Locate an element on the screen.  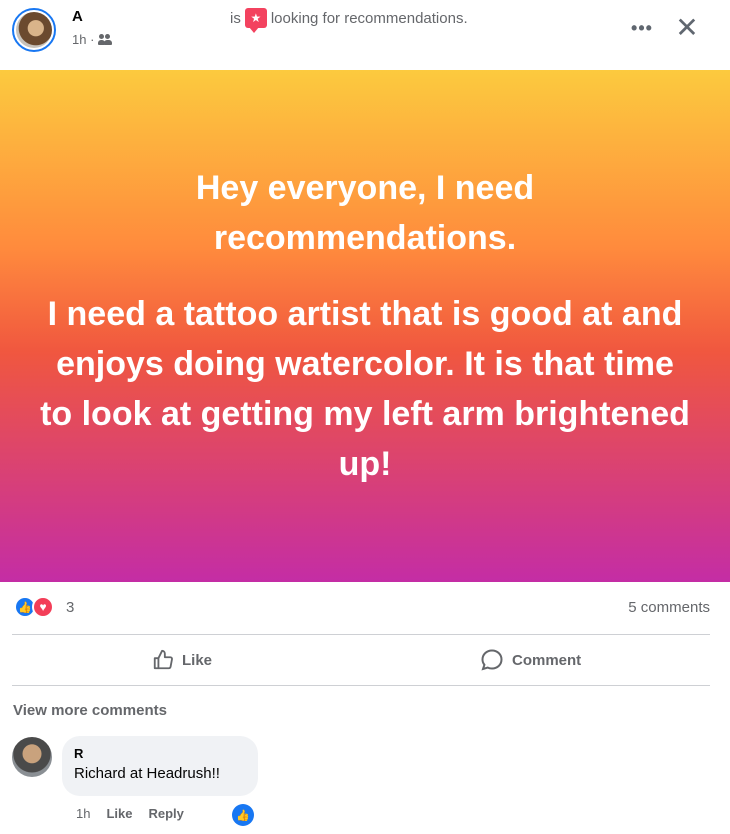
comment-like-reaction-icon: 👍 is located at coordinates (243, 815).